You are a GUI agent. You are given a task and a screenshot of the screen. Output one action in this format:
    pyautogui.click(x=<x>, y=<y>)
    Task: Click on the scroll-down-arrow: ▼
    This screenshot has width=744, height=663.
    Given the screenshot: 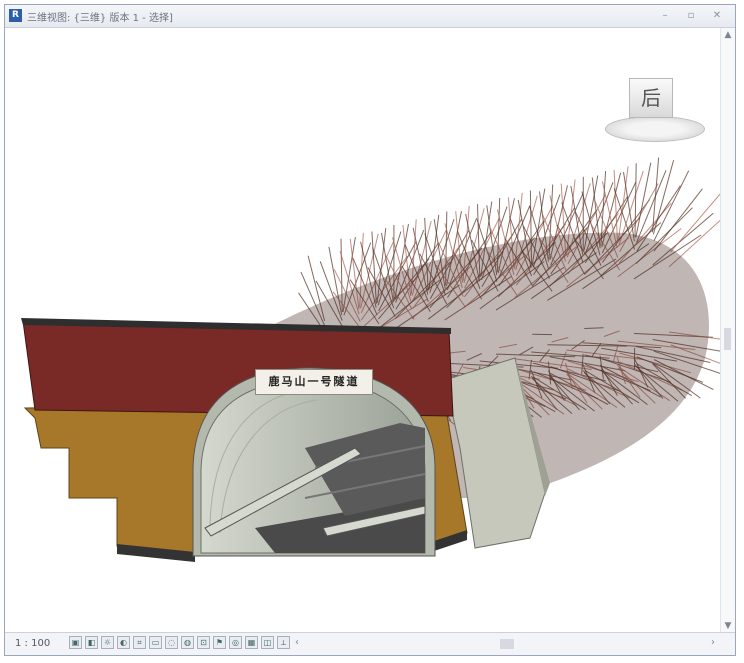 What is the action you would take?
    pyautogui.click(x=728, y=626)
    